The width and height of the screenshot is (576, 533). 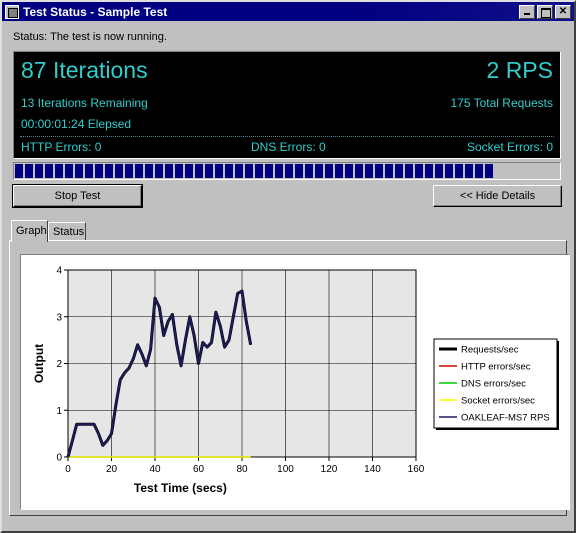 What do you see at coordinates (498, 401) in the screenshot?
I see `legend-label: Socket errors/sec` at bounding box center [498, 401].